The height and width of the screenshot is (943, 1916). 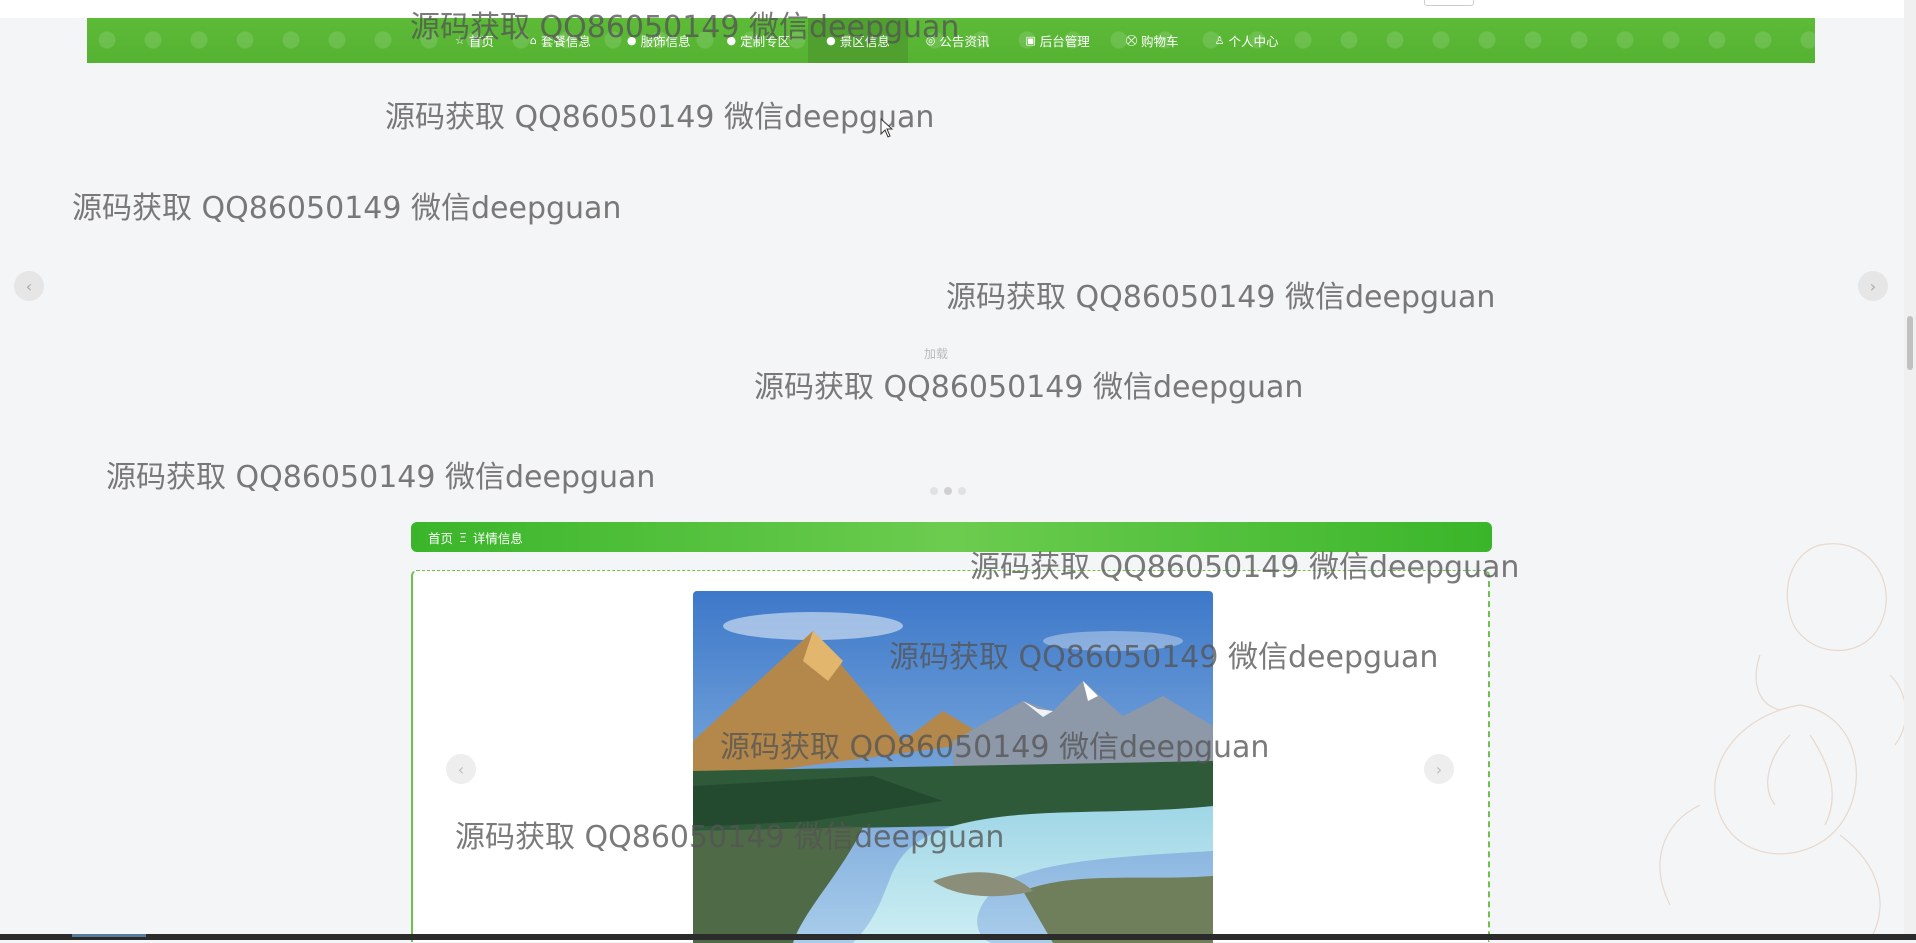 I want to click on nav-item: ● 景区信息, so click(x=858, y=40).